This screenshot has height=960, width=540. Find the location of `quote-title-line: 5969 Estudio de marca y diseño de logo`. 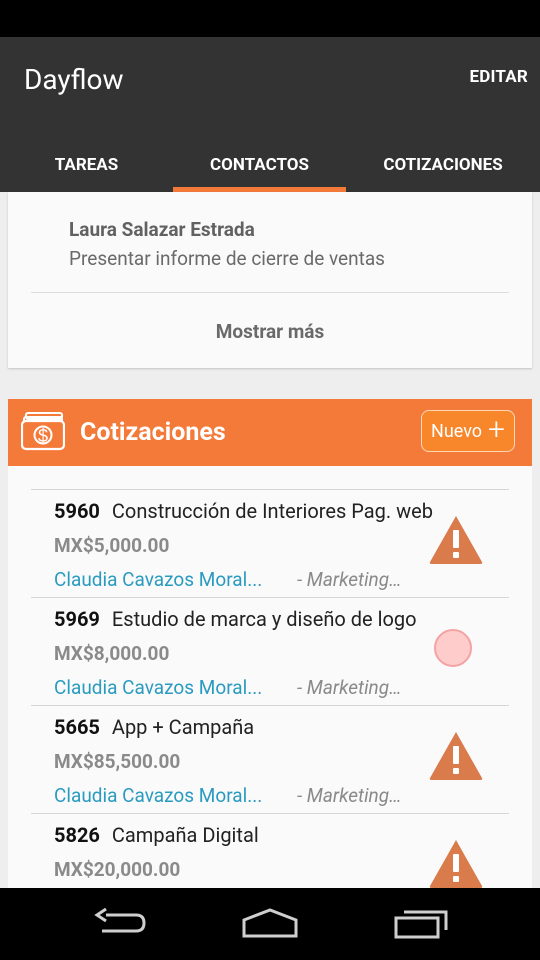

quote-title-line: 5969 Estudio de marca y diseño de logo is located at coordinates (235, 619).